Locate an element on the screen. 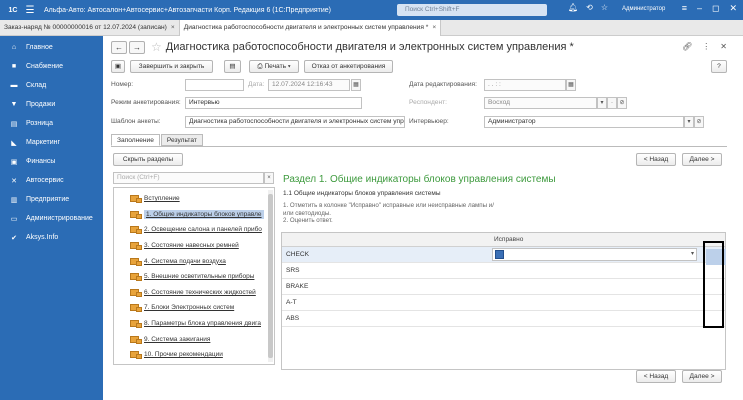 This screenshot has height=400, width=743. save-close-button: Завершить и закрыть is located at coordinates (171, 66).